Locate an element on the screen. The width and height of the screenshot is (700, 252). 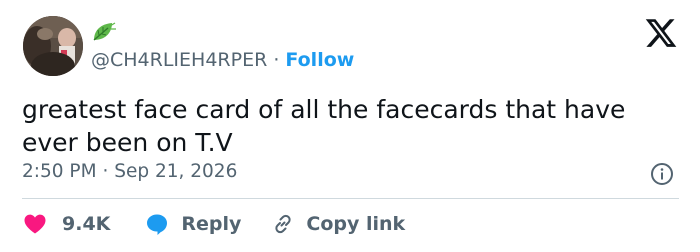
leaf-icon is located at coordinates (104, 31).